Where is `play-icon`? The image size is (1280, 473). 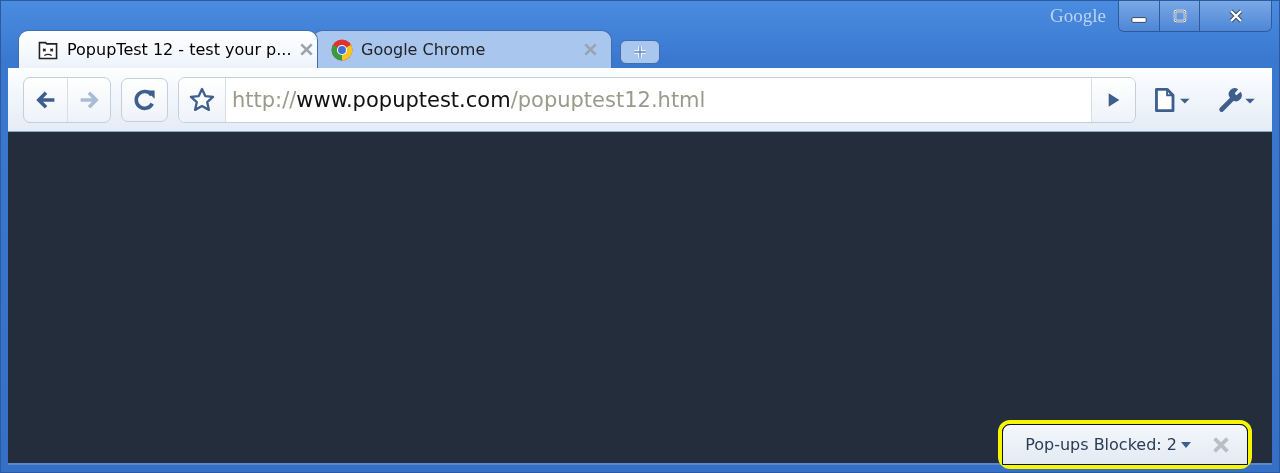 play-icon is located at coordinates (1113, 99).